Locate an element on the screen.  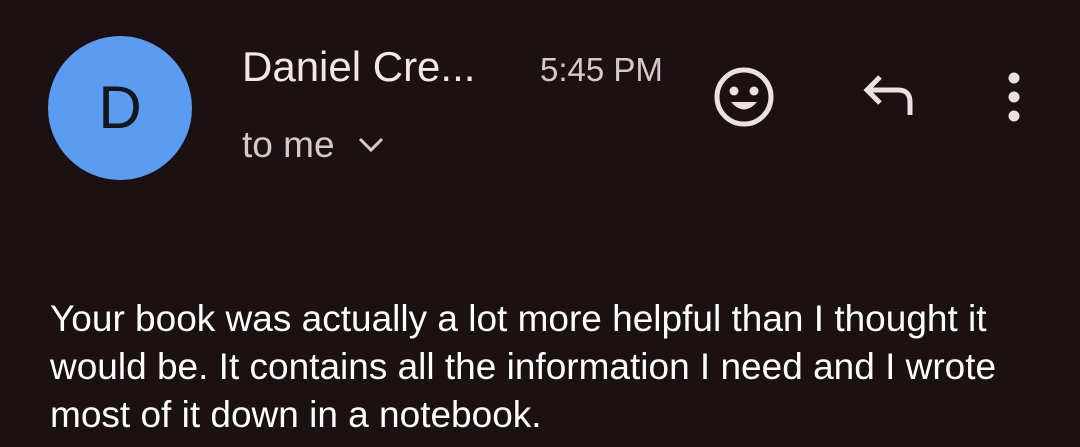
avatar: D is located at coordinates (120, 108).